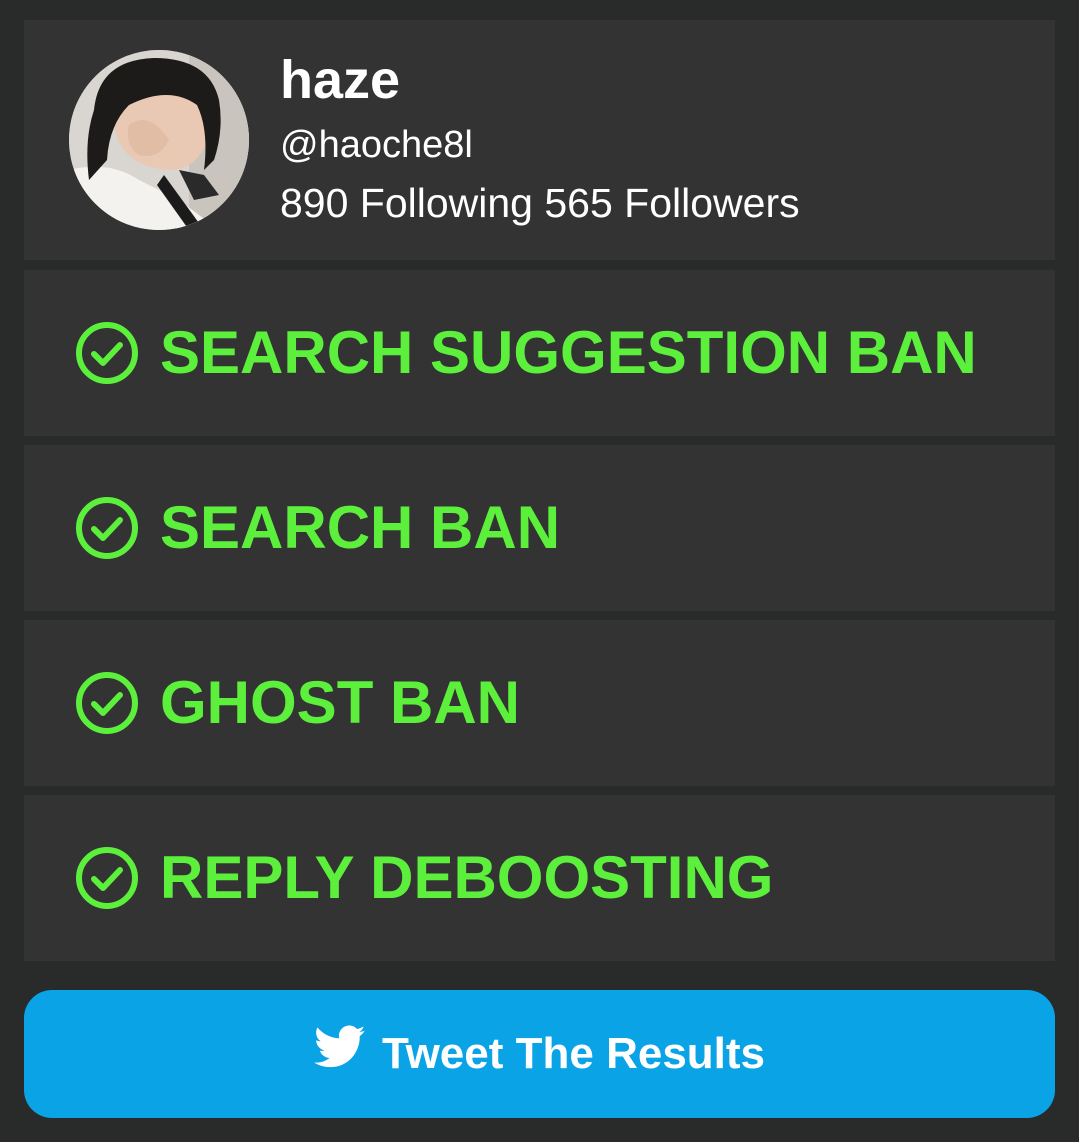  I want to click on check-label: SEARCH SUGGESTION BAN, so click(568, 352).